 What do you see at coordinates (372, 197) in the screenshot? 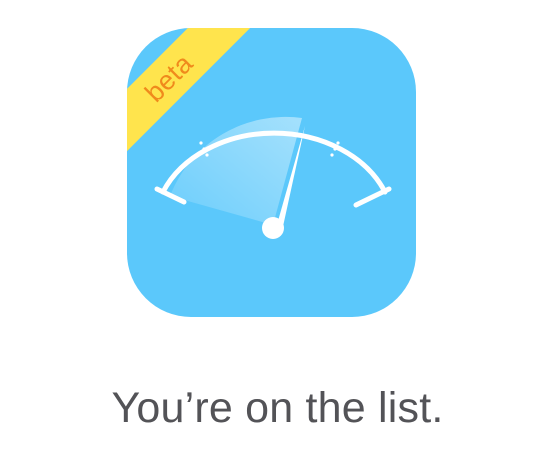
I see `gauge-tick-right` at bounding box center [372, 197].